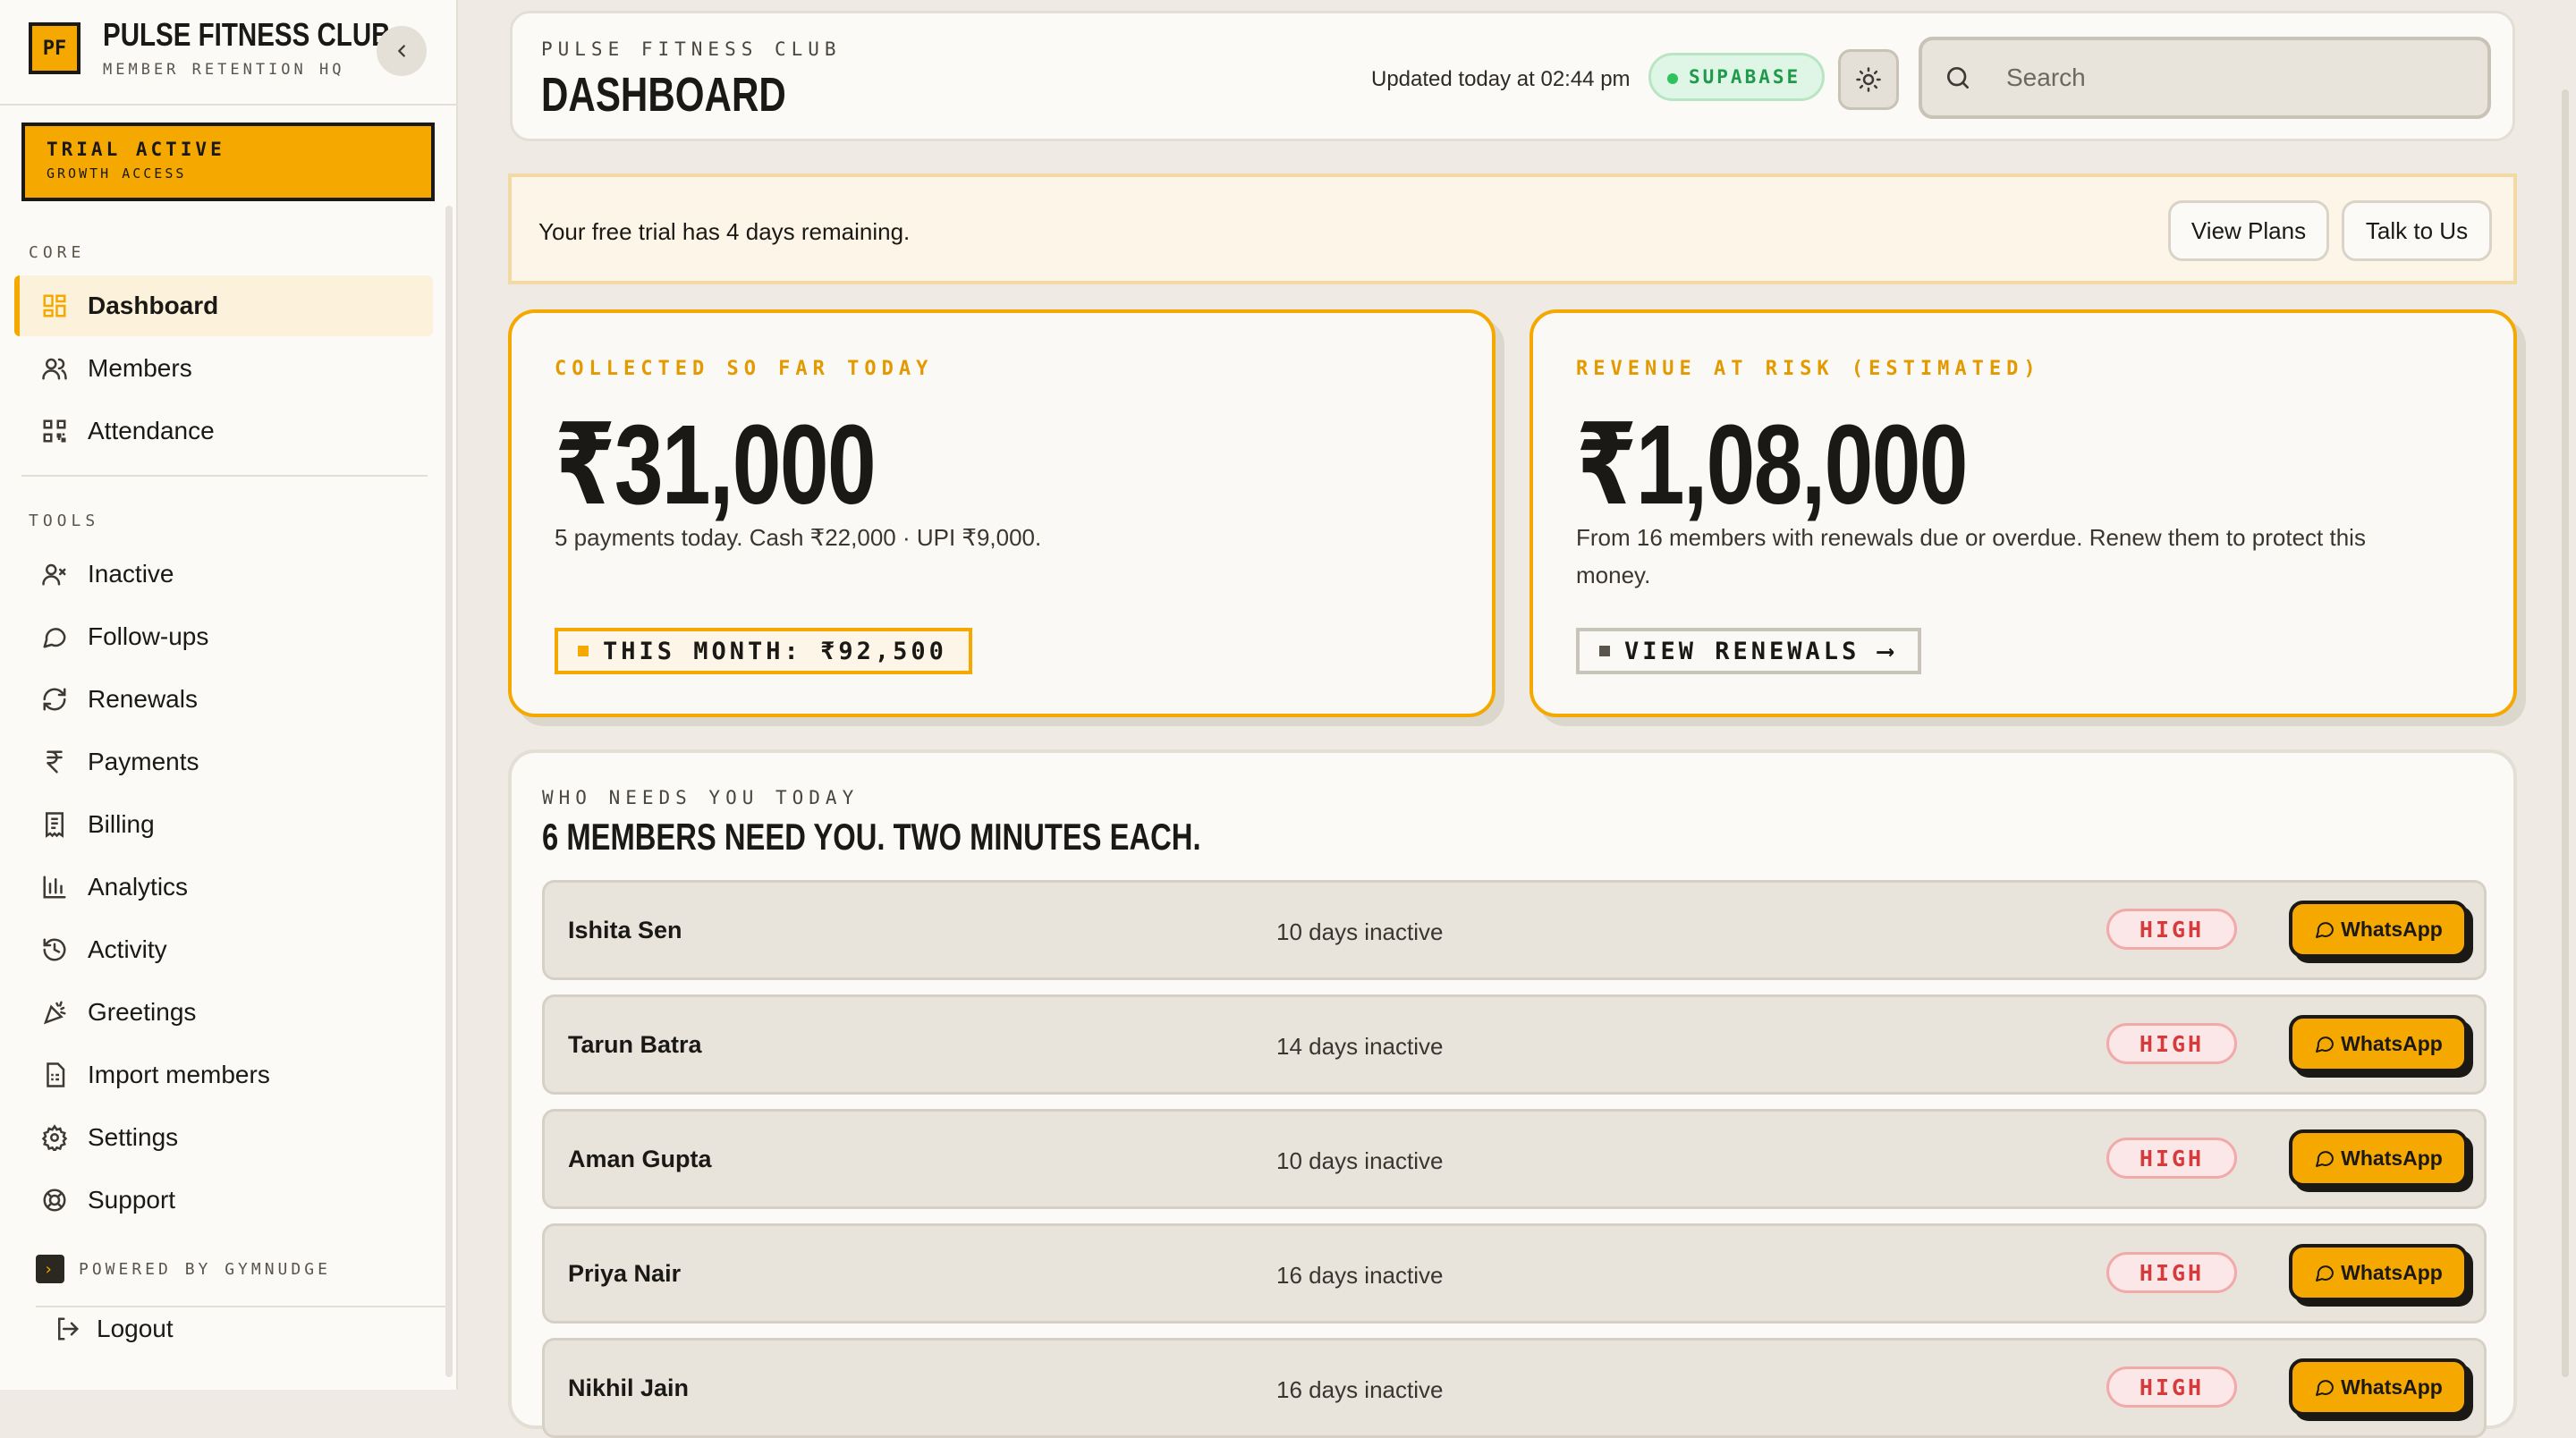 Image resolution: width=2576 pixels, height=1438 pixels. What do you see at coordinates (223, 1137) in the screenshot?
I see `sidebar-item-settings: Settings` at bounding box center [223, 1137].